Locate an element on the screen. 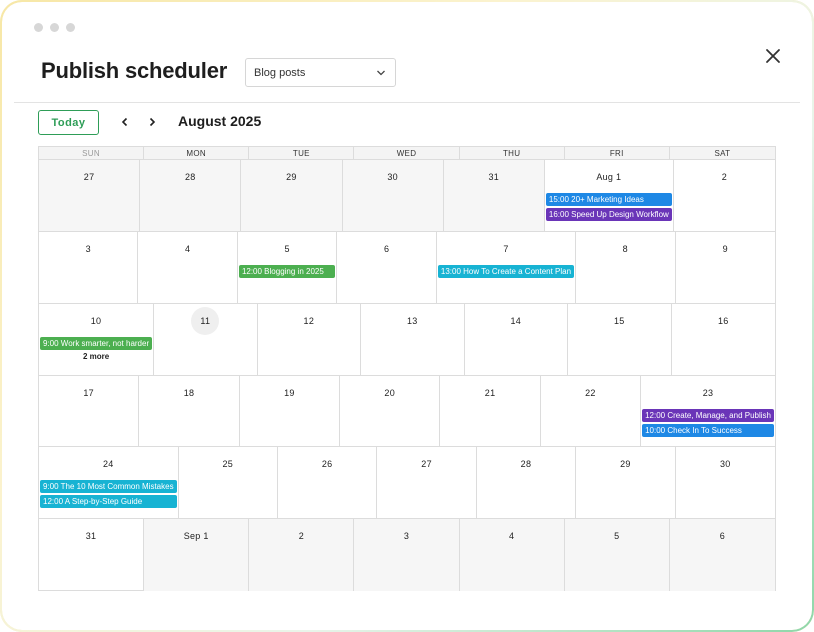  prev-month-button is located at coordinates (125, 122).